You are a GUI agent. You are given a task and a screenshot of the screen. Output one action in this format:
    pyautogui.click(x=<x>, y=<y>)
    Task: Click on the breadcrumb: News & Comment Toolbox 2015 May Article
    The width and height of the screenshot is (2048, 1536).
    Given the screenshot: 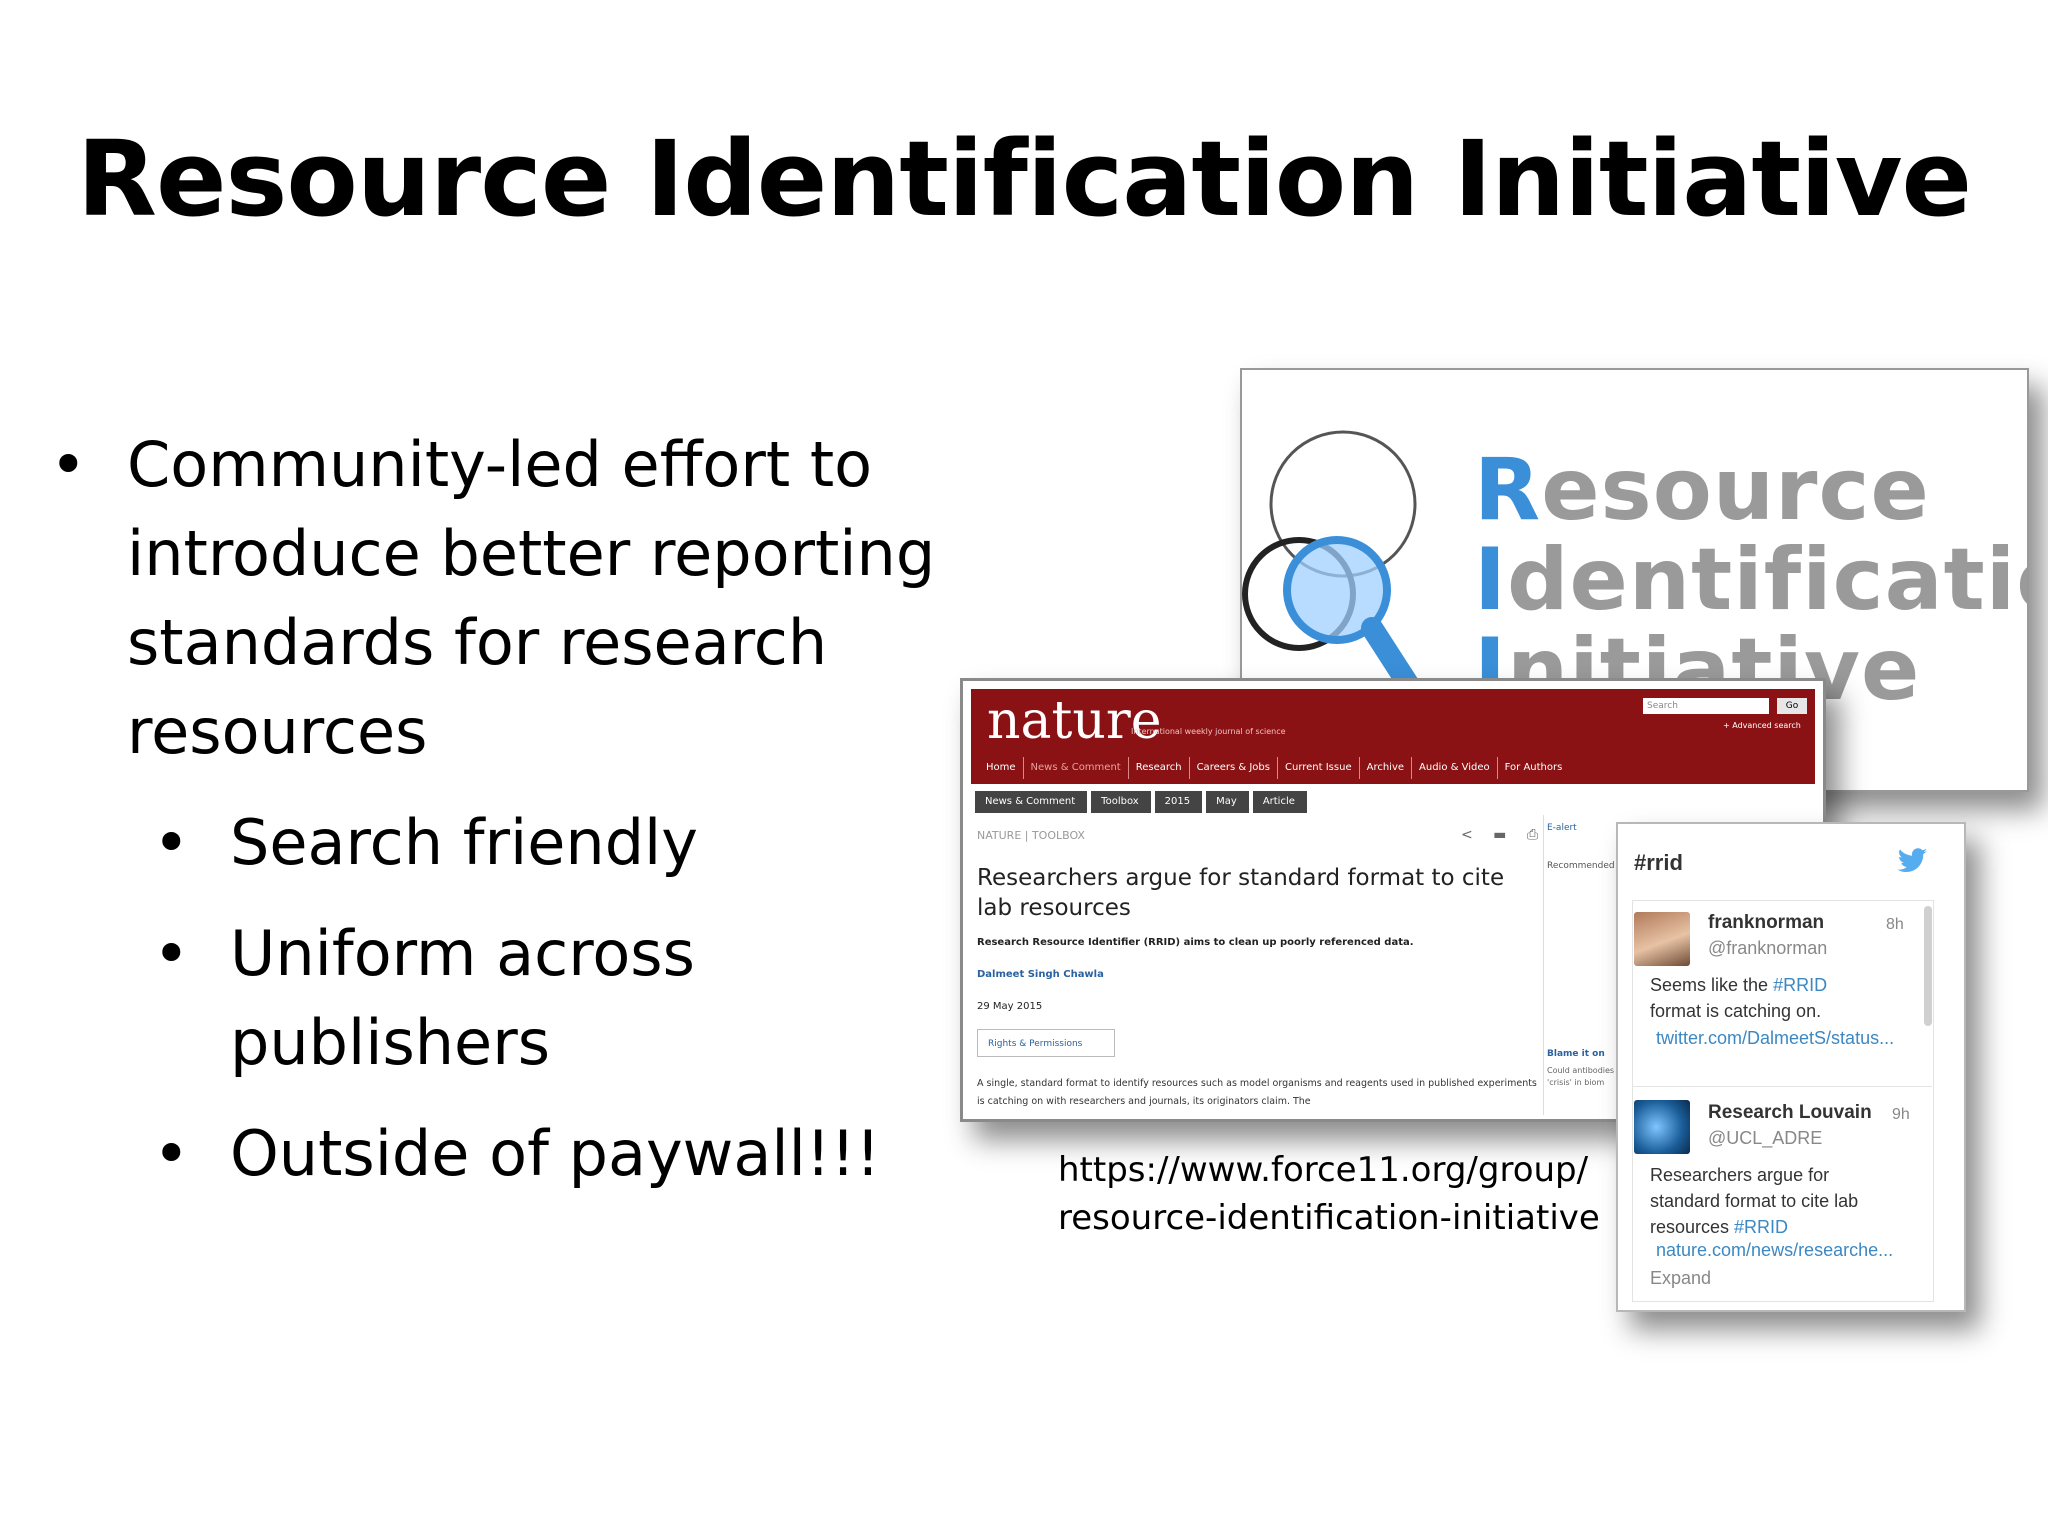 What is the action you would take?
    pyautogui.click(x=1143, y=802)
    